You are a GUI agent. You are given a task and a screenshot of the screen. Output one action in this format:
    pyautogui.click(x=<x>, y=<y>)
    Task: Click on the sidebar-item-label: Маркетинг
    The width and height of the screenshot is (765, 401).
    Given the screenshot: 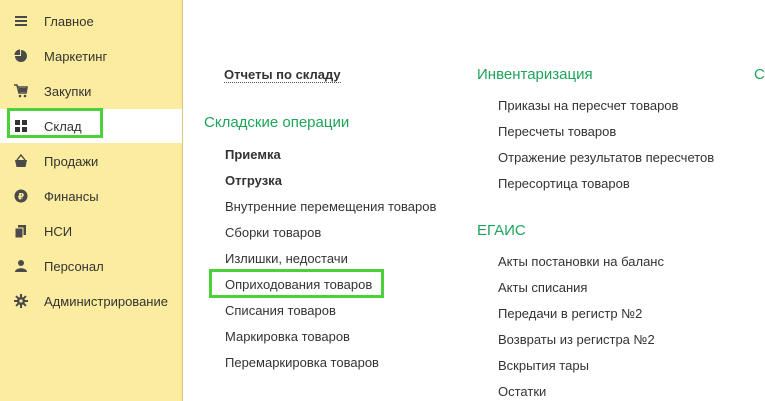 What is the action you would take?
    pyautogui.click(x=76, y=56)
    